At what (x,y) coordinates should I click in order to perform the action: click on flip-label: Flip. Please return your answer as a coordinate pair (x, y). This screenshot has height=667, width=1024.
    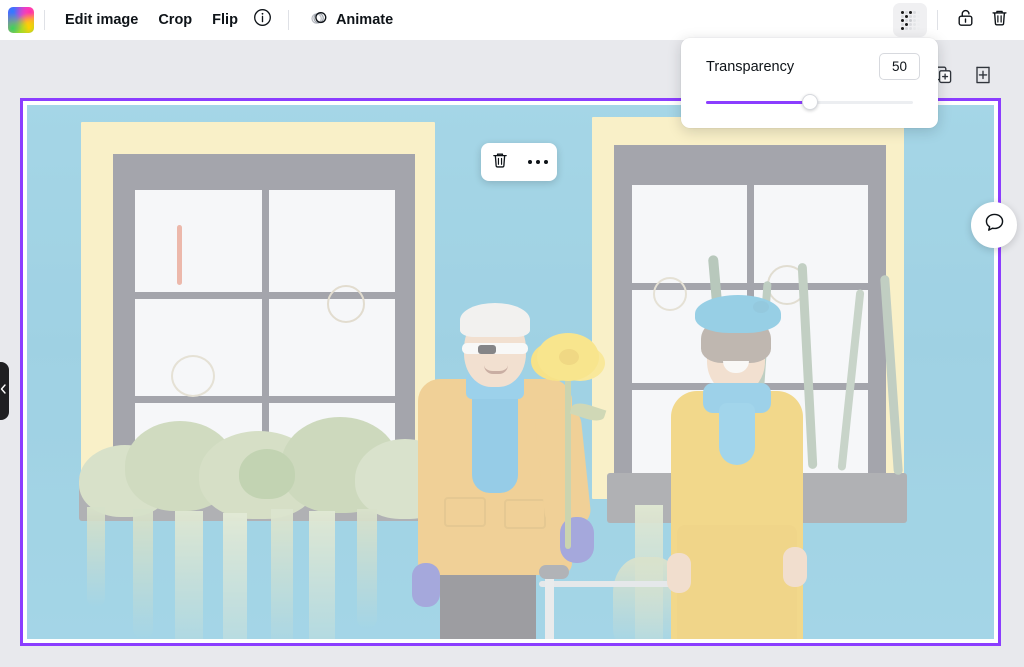
    Looking at the image, I should click on (225, 20).